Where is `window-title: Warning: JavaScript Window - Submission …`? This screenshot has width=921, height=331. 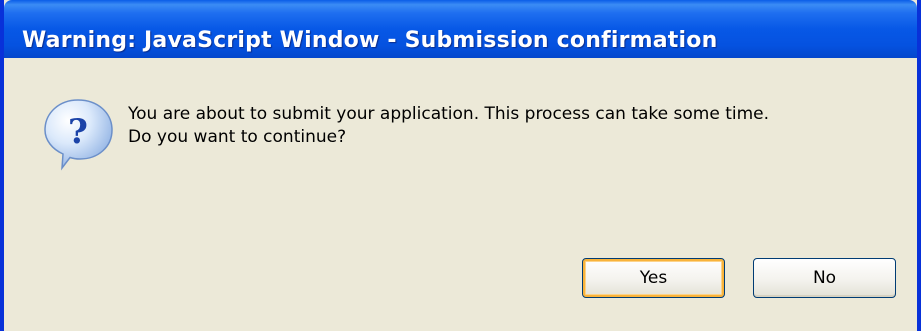
window-title: Warning: JavaScript Window - Submission … is located at coordinates (370, 40).